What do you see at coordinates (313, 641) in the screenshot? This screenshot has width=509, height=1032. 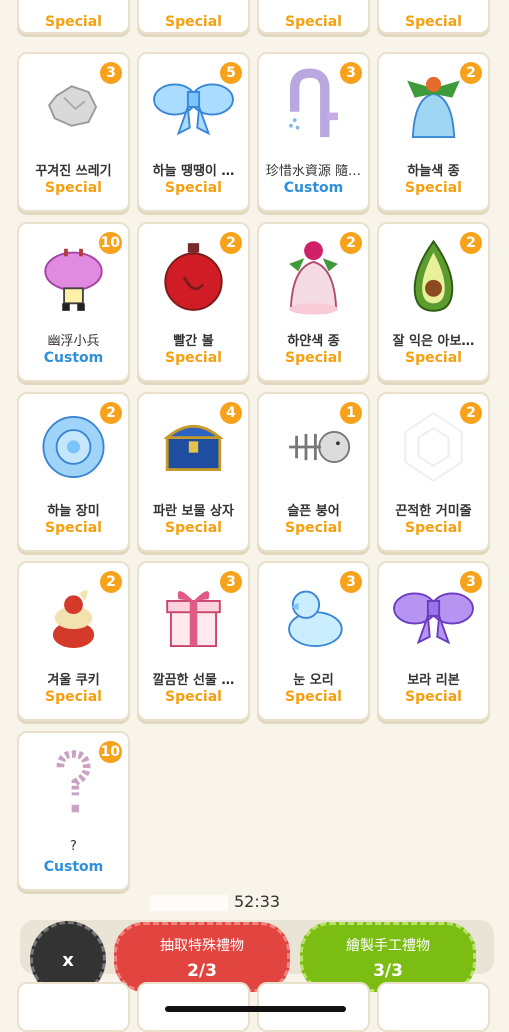 I see `gift-card: 3 눈 오리 Special` at bounding box center [313, 641].